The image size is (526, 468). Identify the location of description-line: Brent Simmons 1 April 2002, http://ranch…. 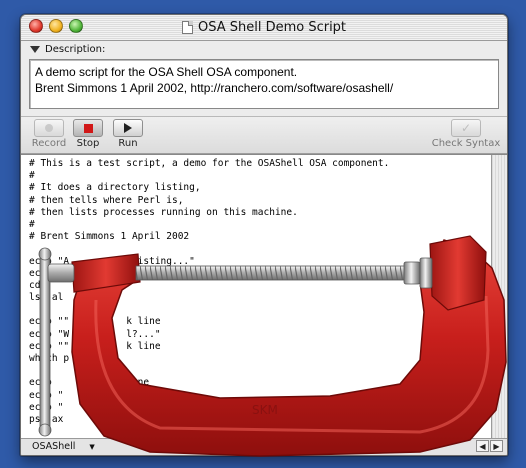
(214, 88).